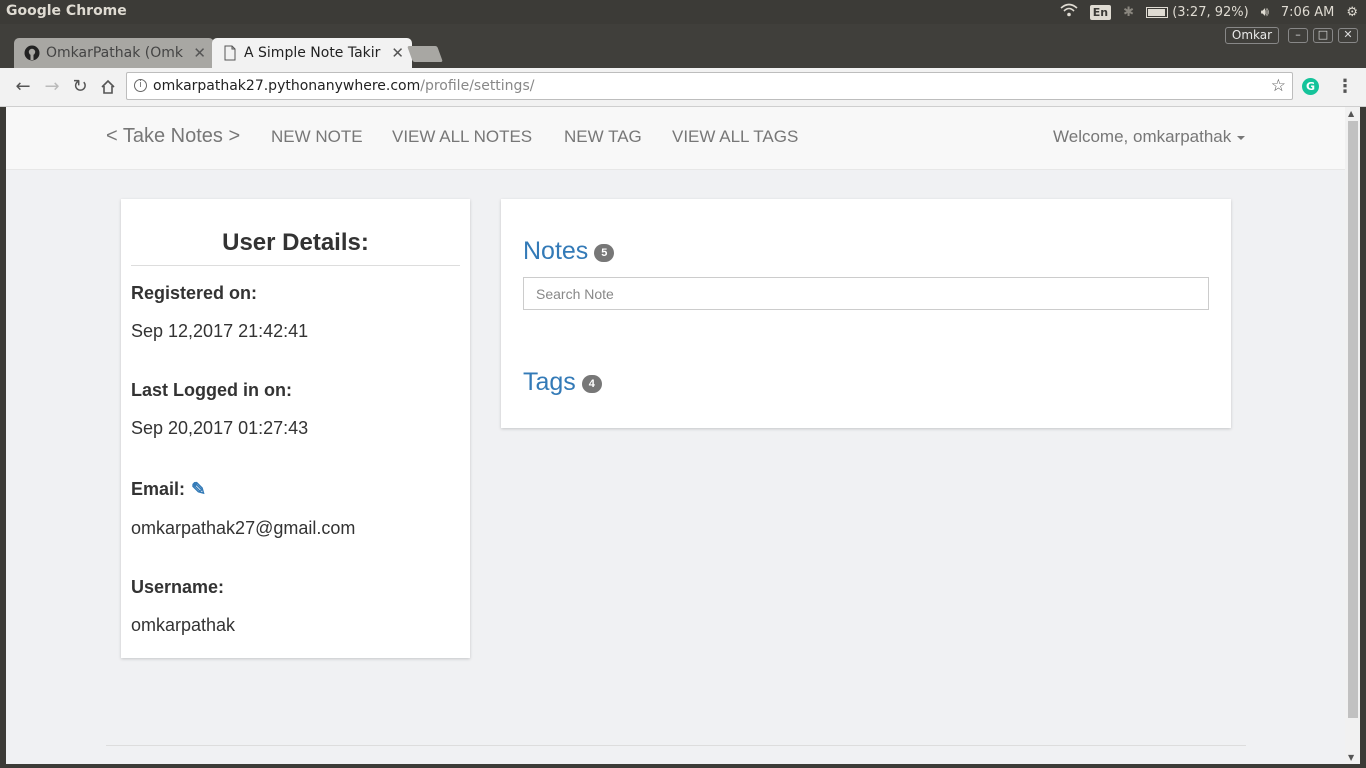  What do you see at coordinates (676, 745) in the screenshot?
I see `footer-divider` at bounding box center [676, 745].